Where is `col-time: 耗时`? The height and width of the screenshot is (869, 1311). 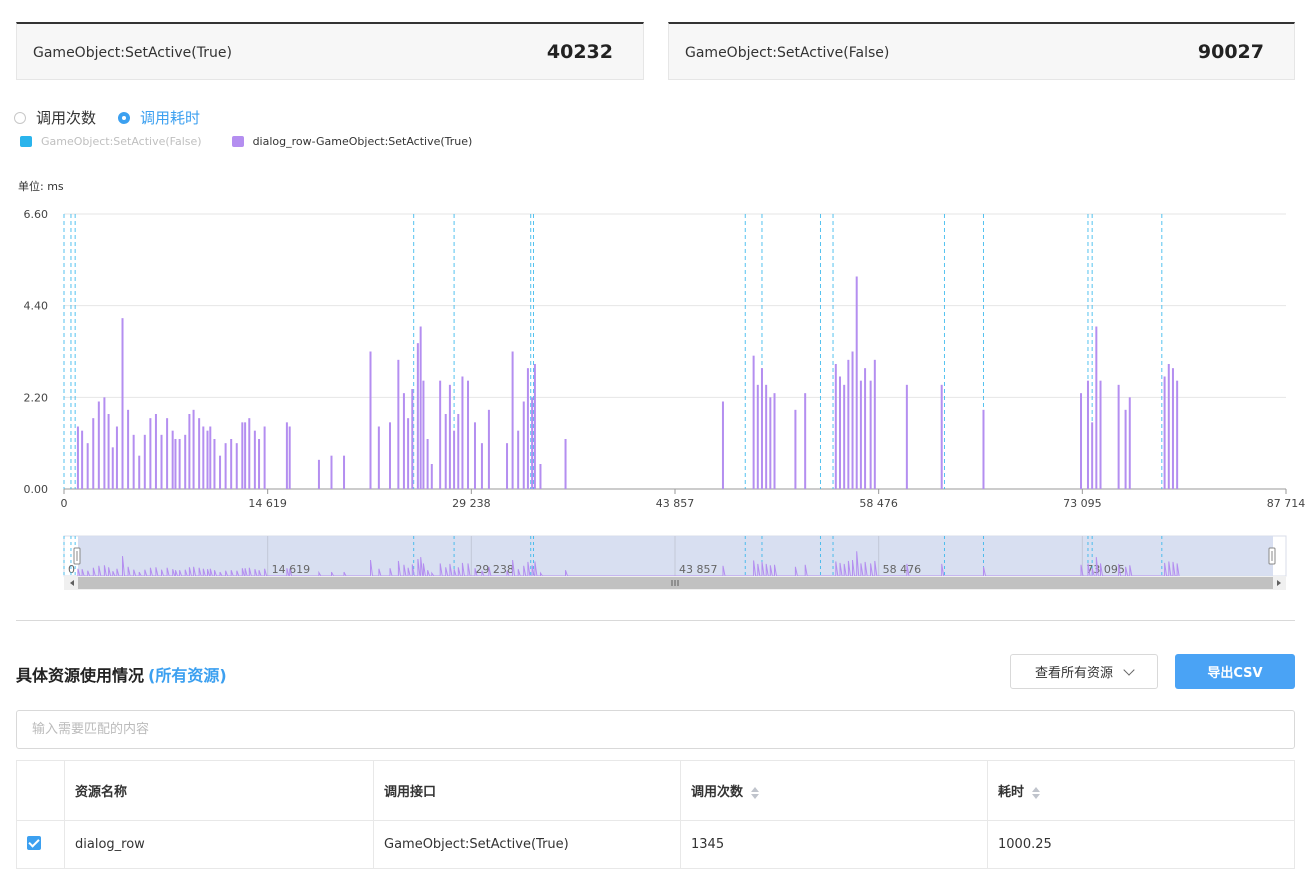
col-time: 耗时 is located at coordinates (1141, 790).